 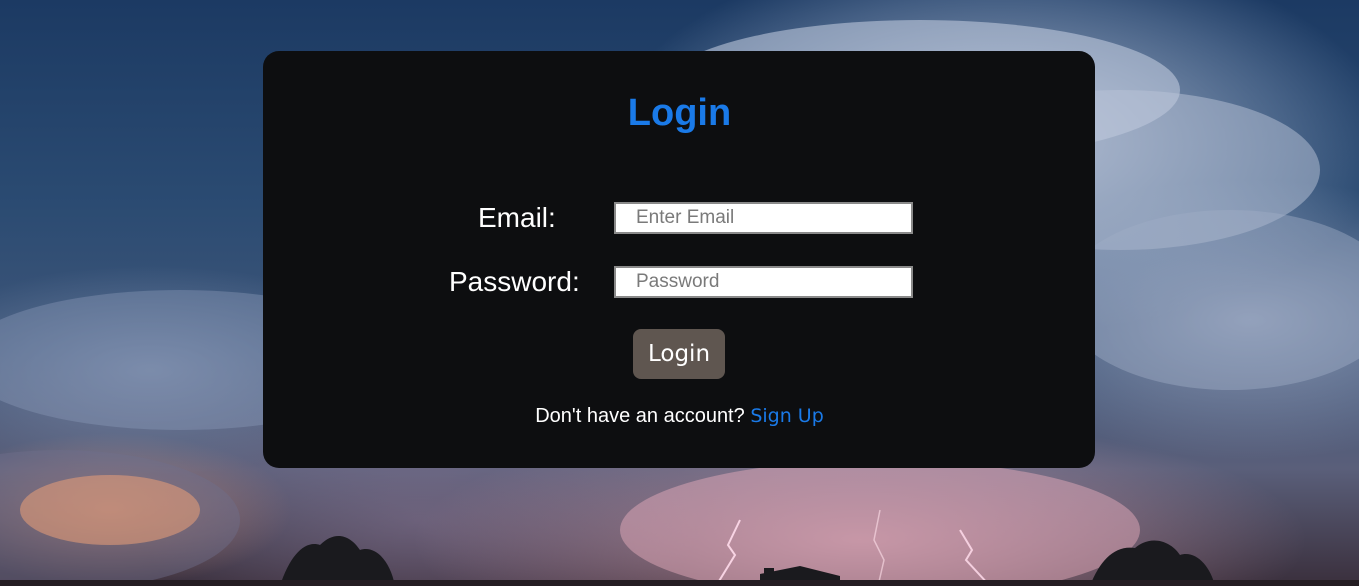 What do you see at coordinates (640, 416) in the screenshot?
I see `signup-prompt-text: Don't have an account?` at bounding box center [640, 416].